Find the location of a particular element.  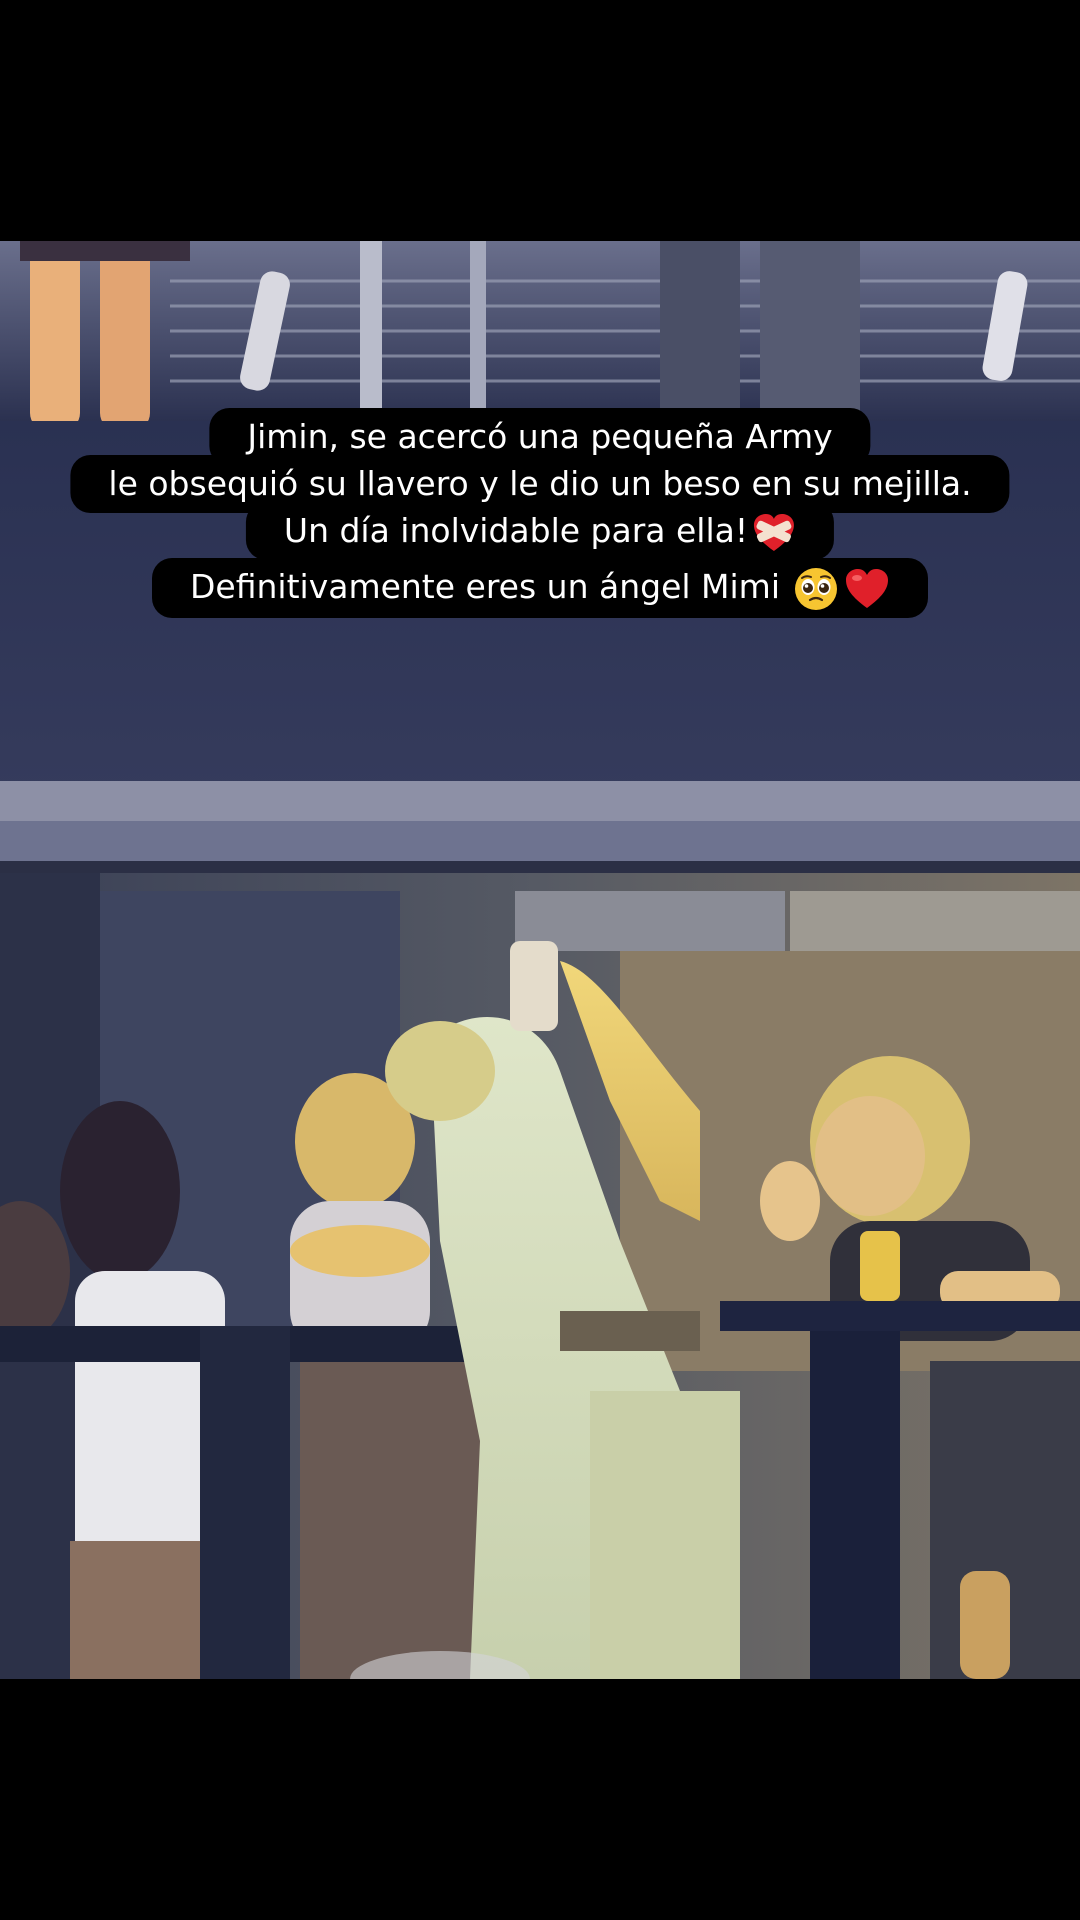

caption-line-4: Definitivamente eres un ángel Mimi is located at coordinates (540, 588).